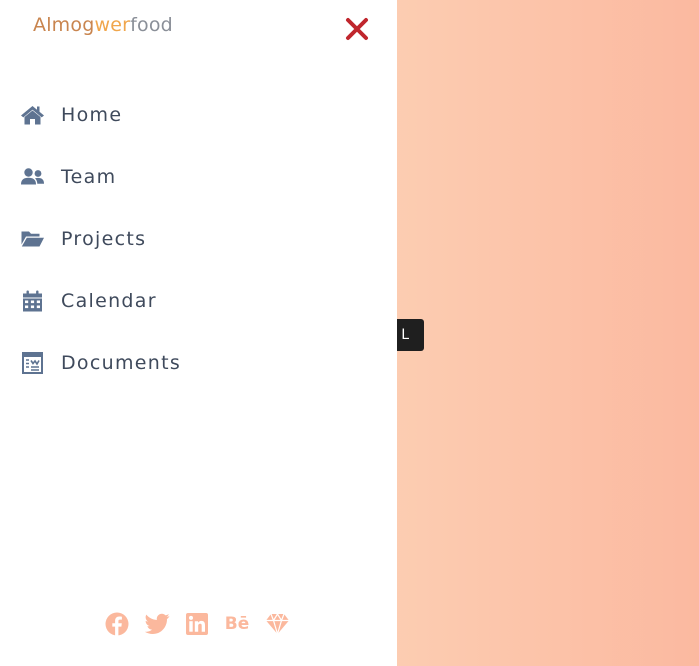 The width and height of the screenshot is (699, 666). I want to click on linkedin-link, so click(197, 624).